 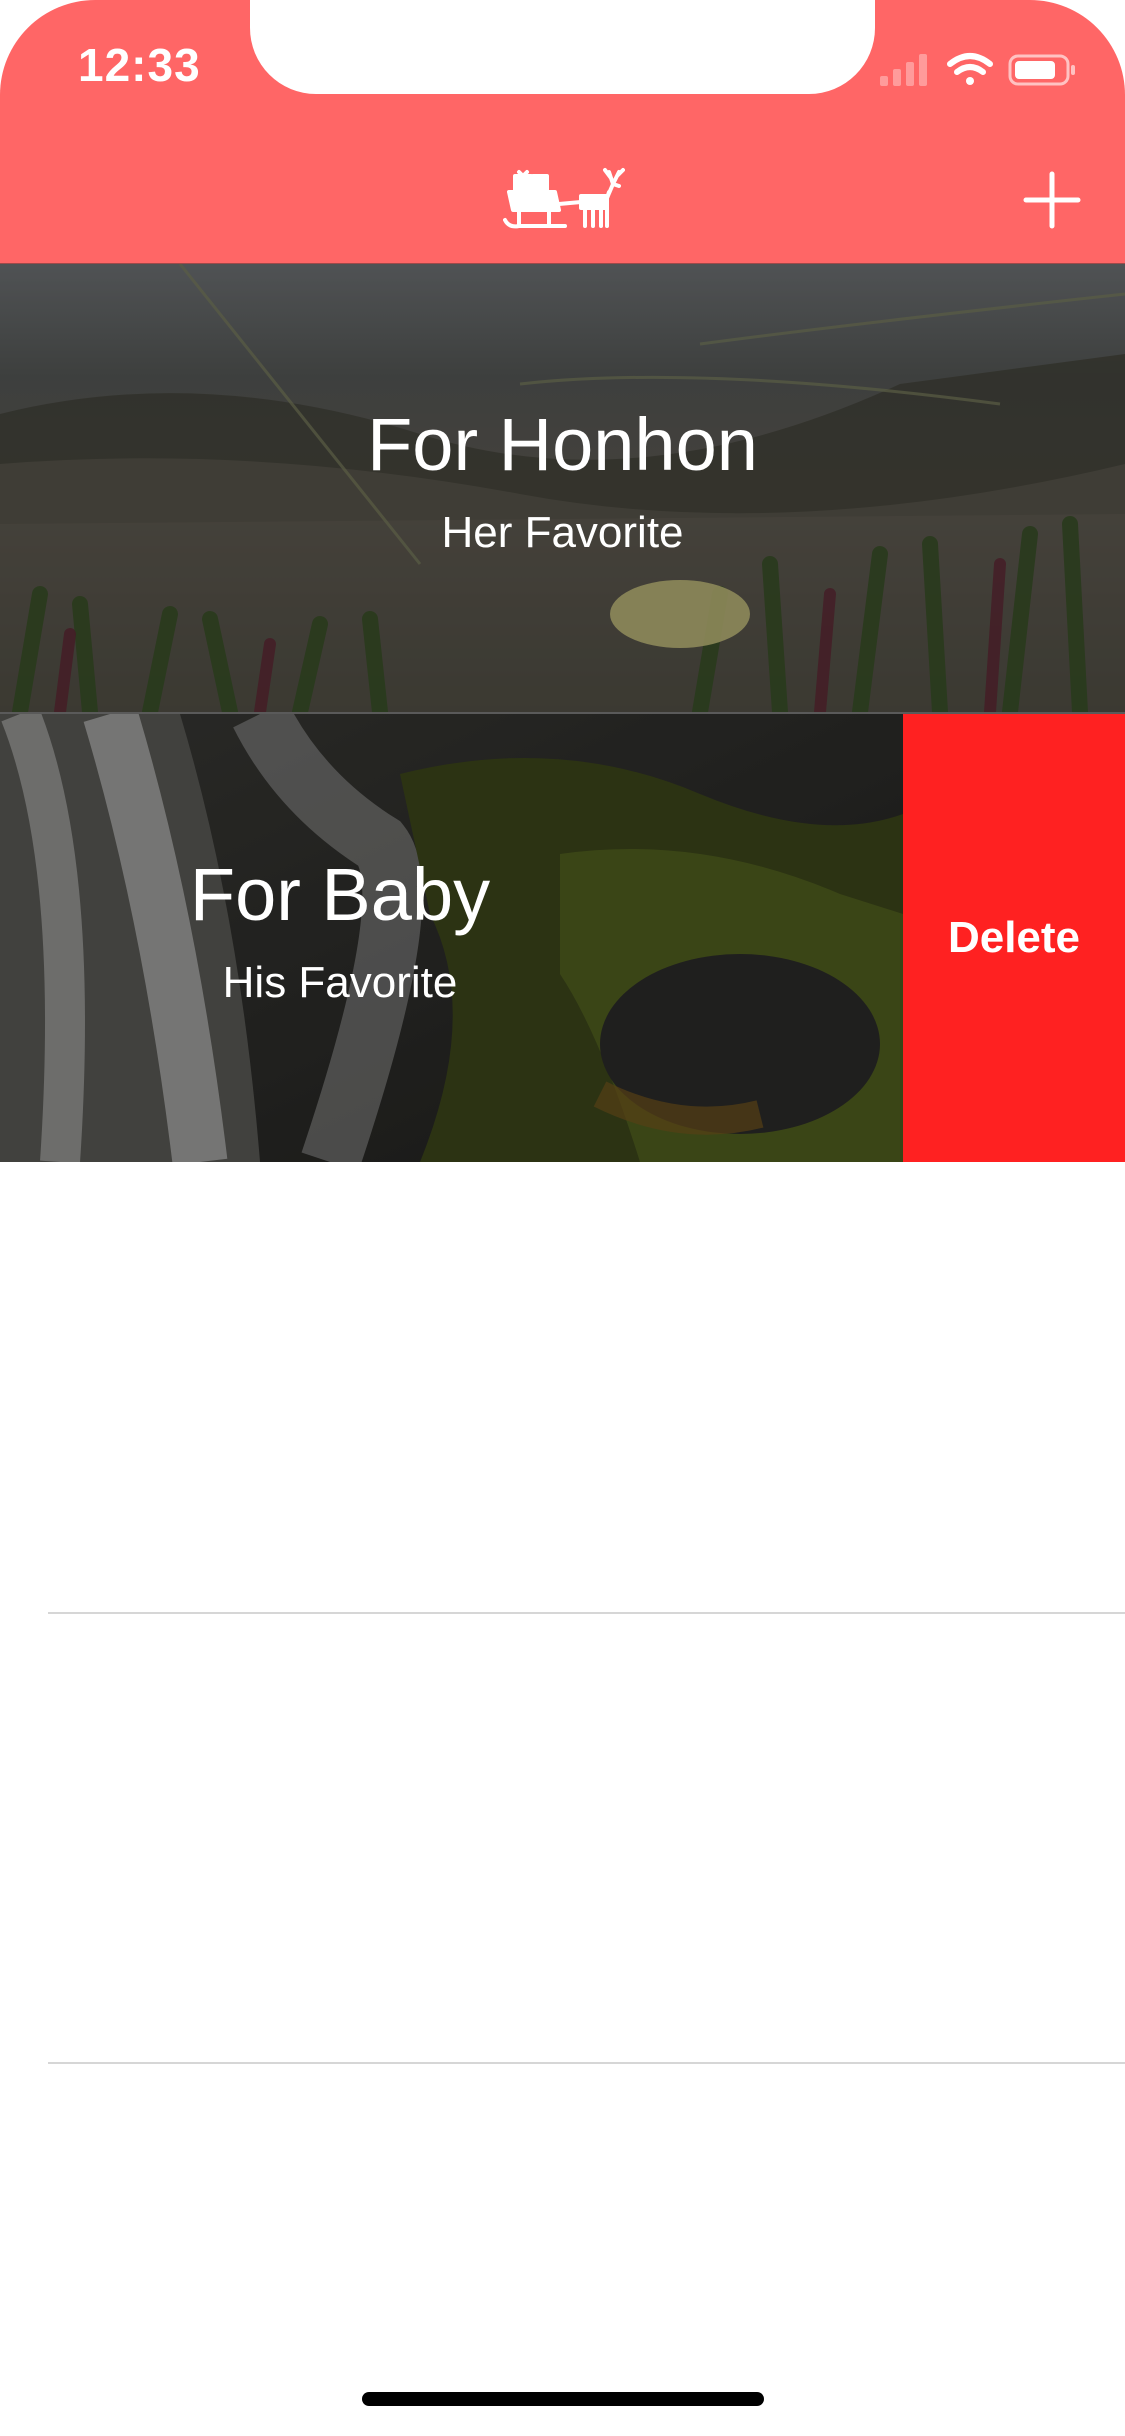 I want to click on item-title: For Baby, so click(x=340, y=894).